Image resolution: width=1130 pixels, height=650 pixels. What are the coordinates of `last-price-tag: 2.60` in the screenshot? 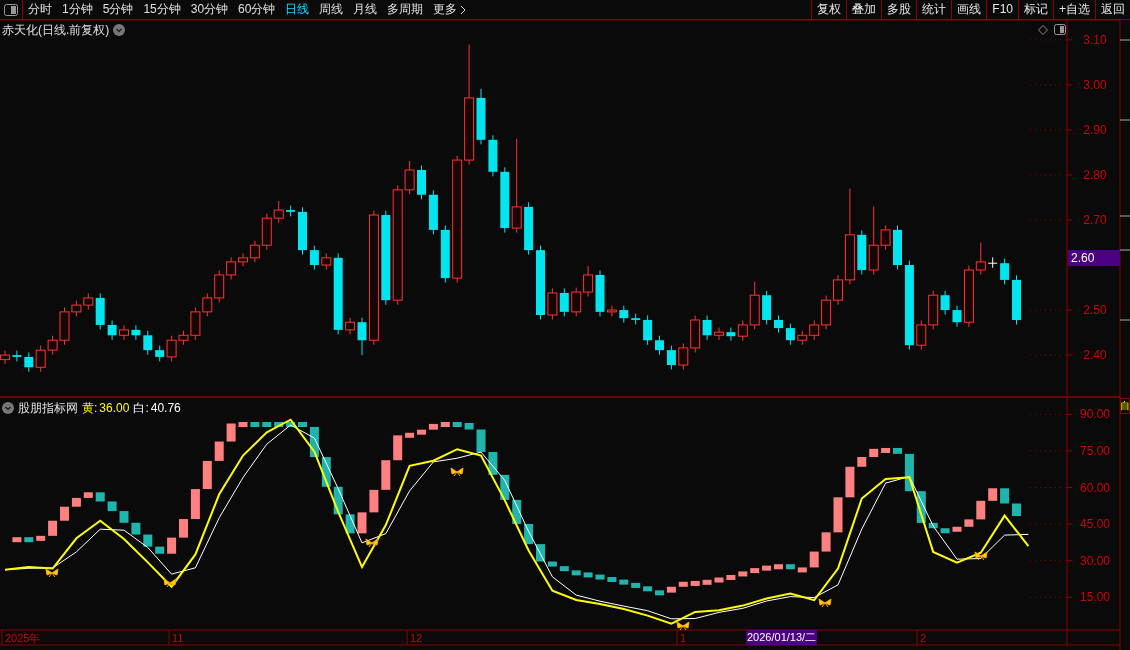 It's located at (1094, 258).